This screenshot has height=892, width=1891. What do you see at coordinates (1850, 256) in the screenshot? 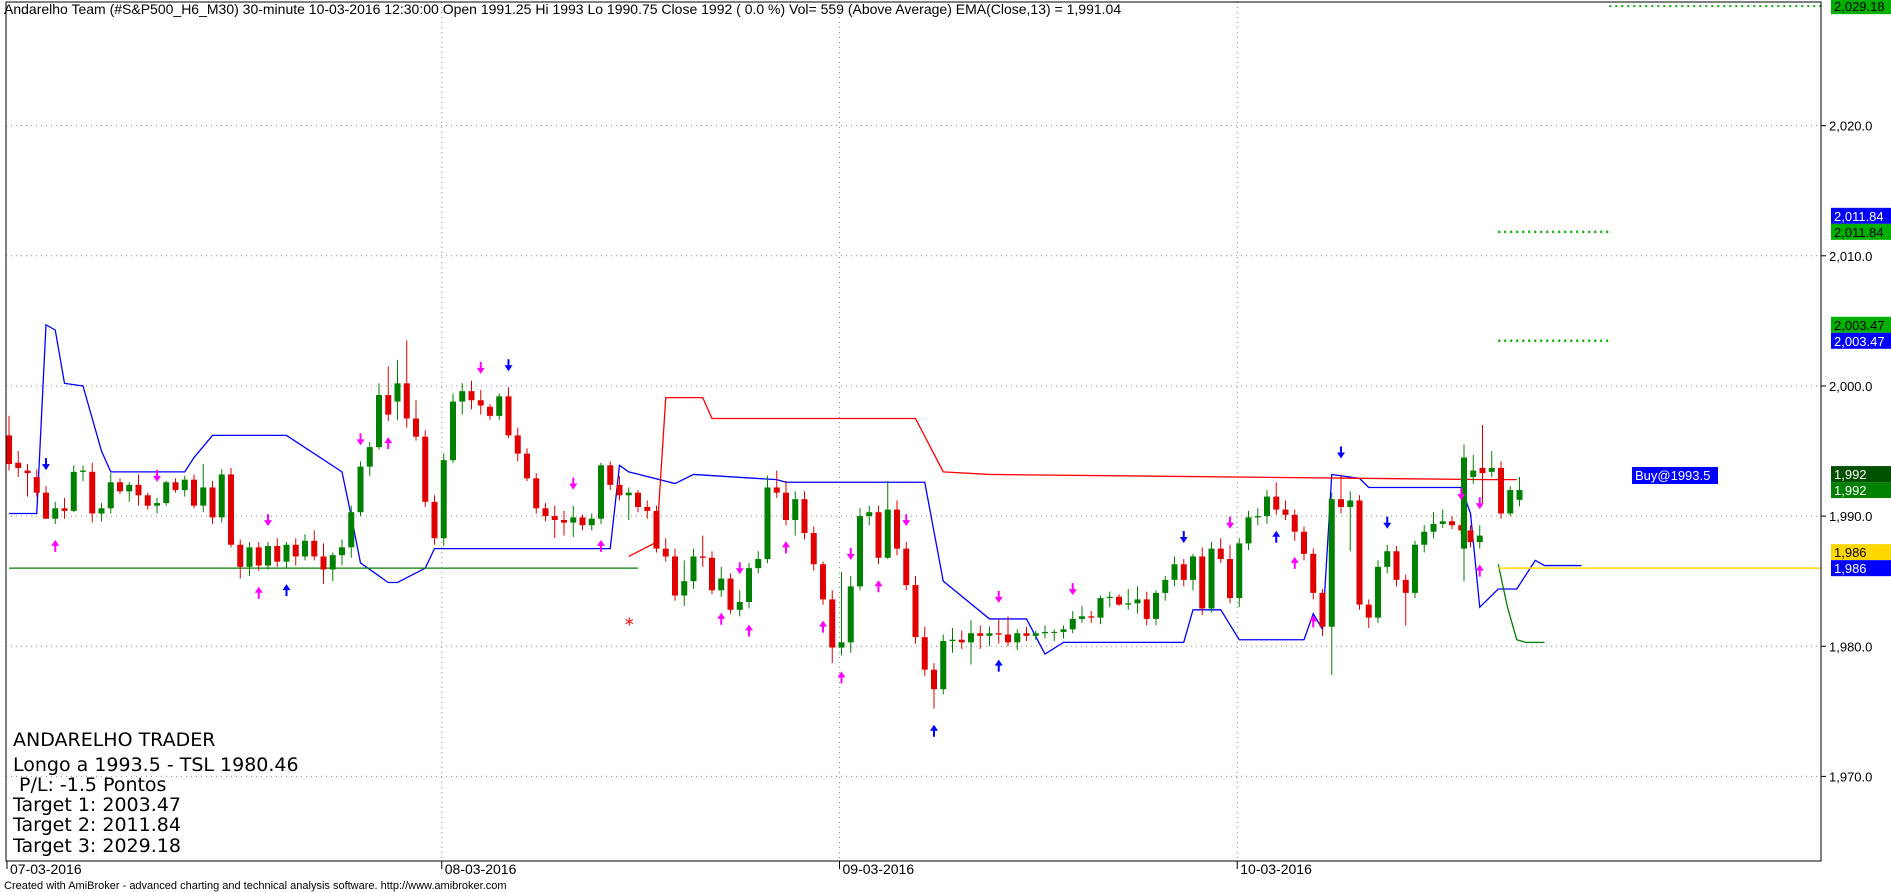
I see `y-tick-label: 2,010.0` at bounding box center [1850, 256].